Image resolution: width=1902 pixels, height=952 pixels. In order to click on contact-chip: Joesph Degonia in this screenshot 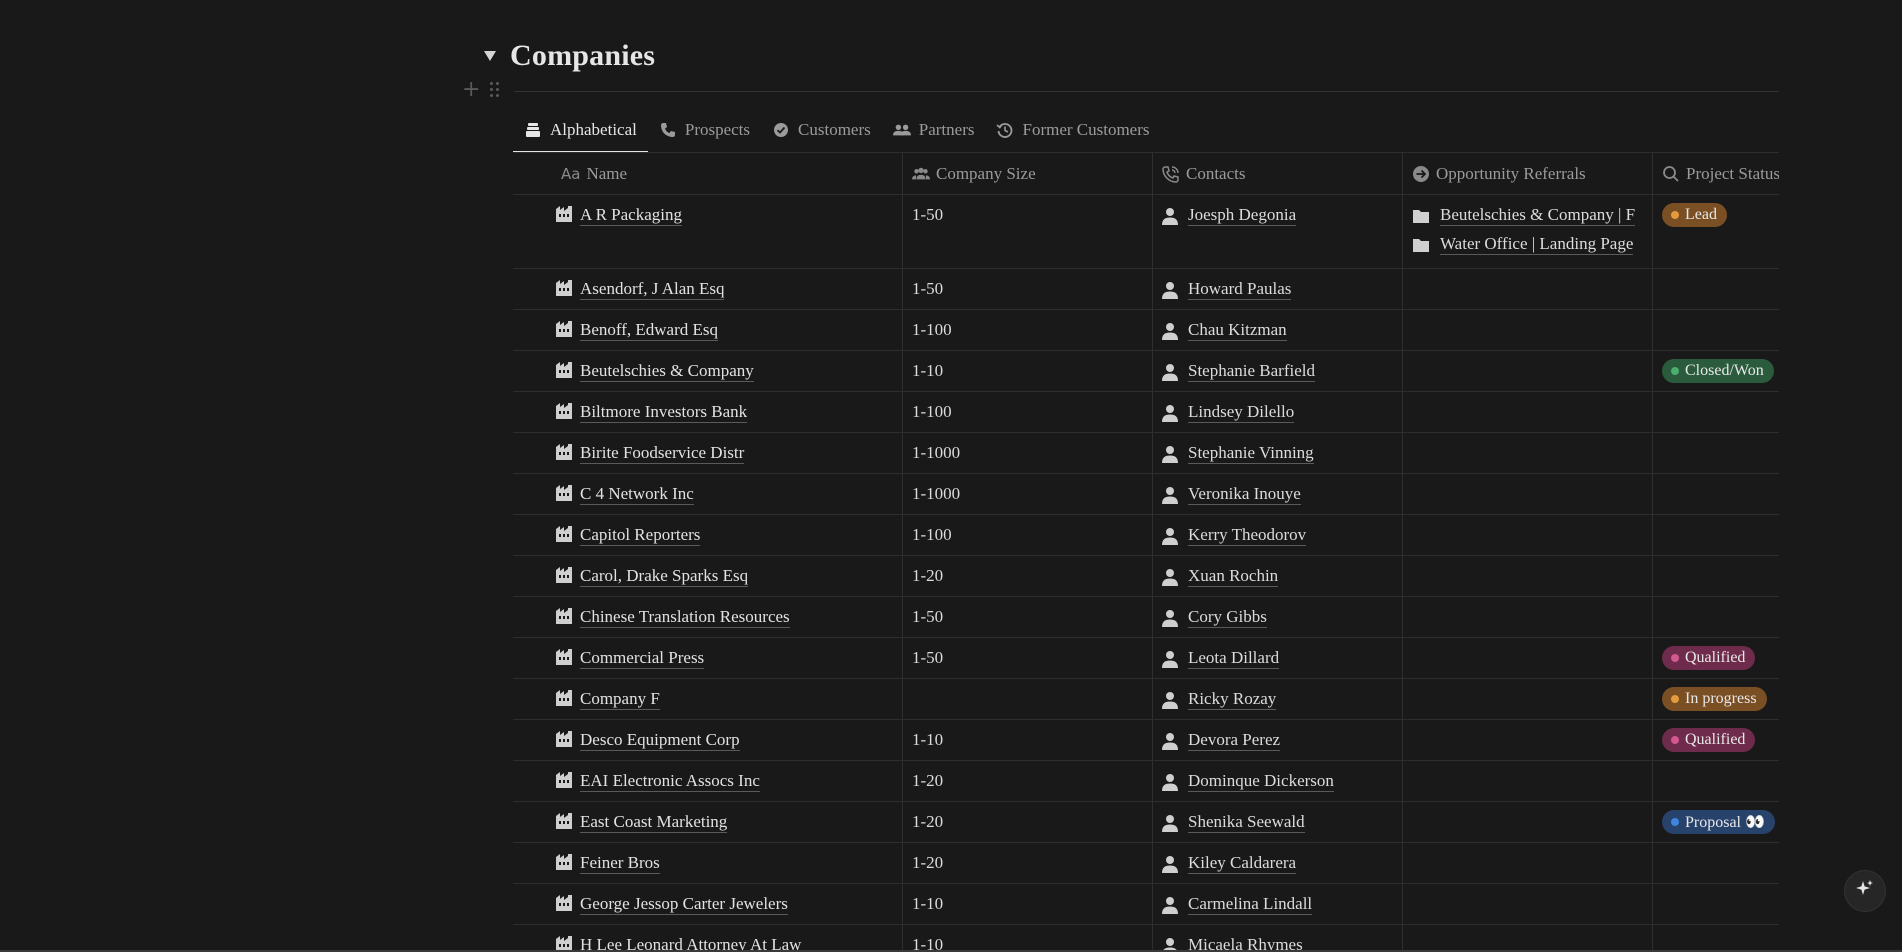, I will do `click(1229, 215)`.